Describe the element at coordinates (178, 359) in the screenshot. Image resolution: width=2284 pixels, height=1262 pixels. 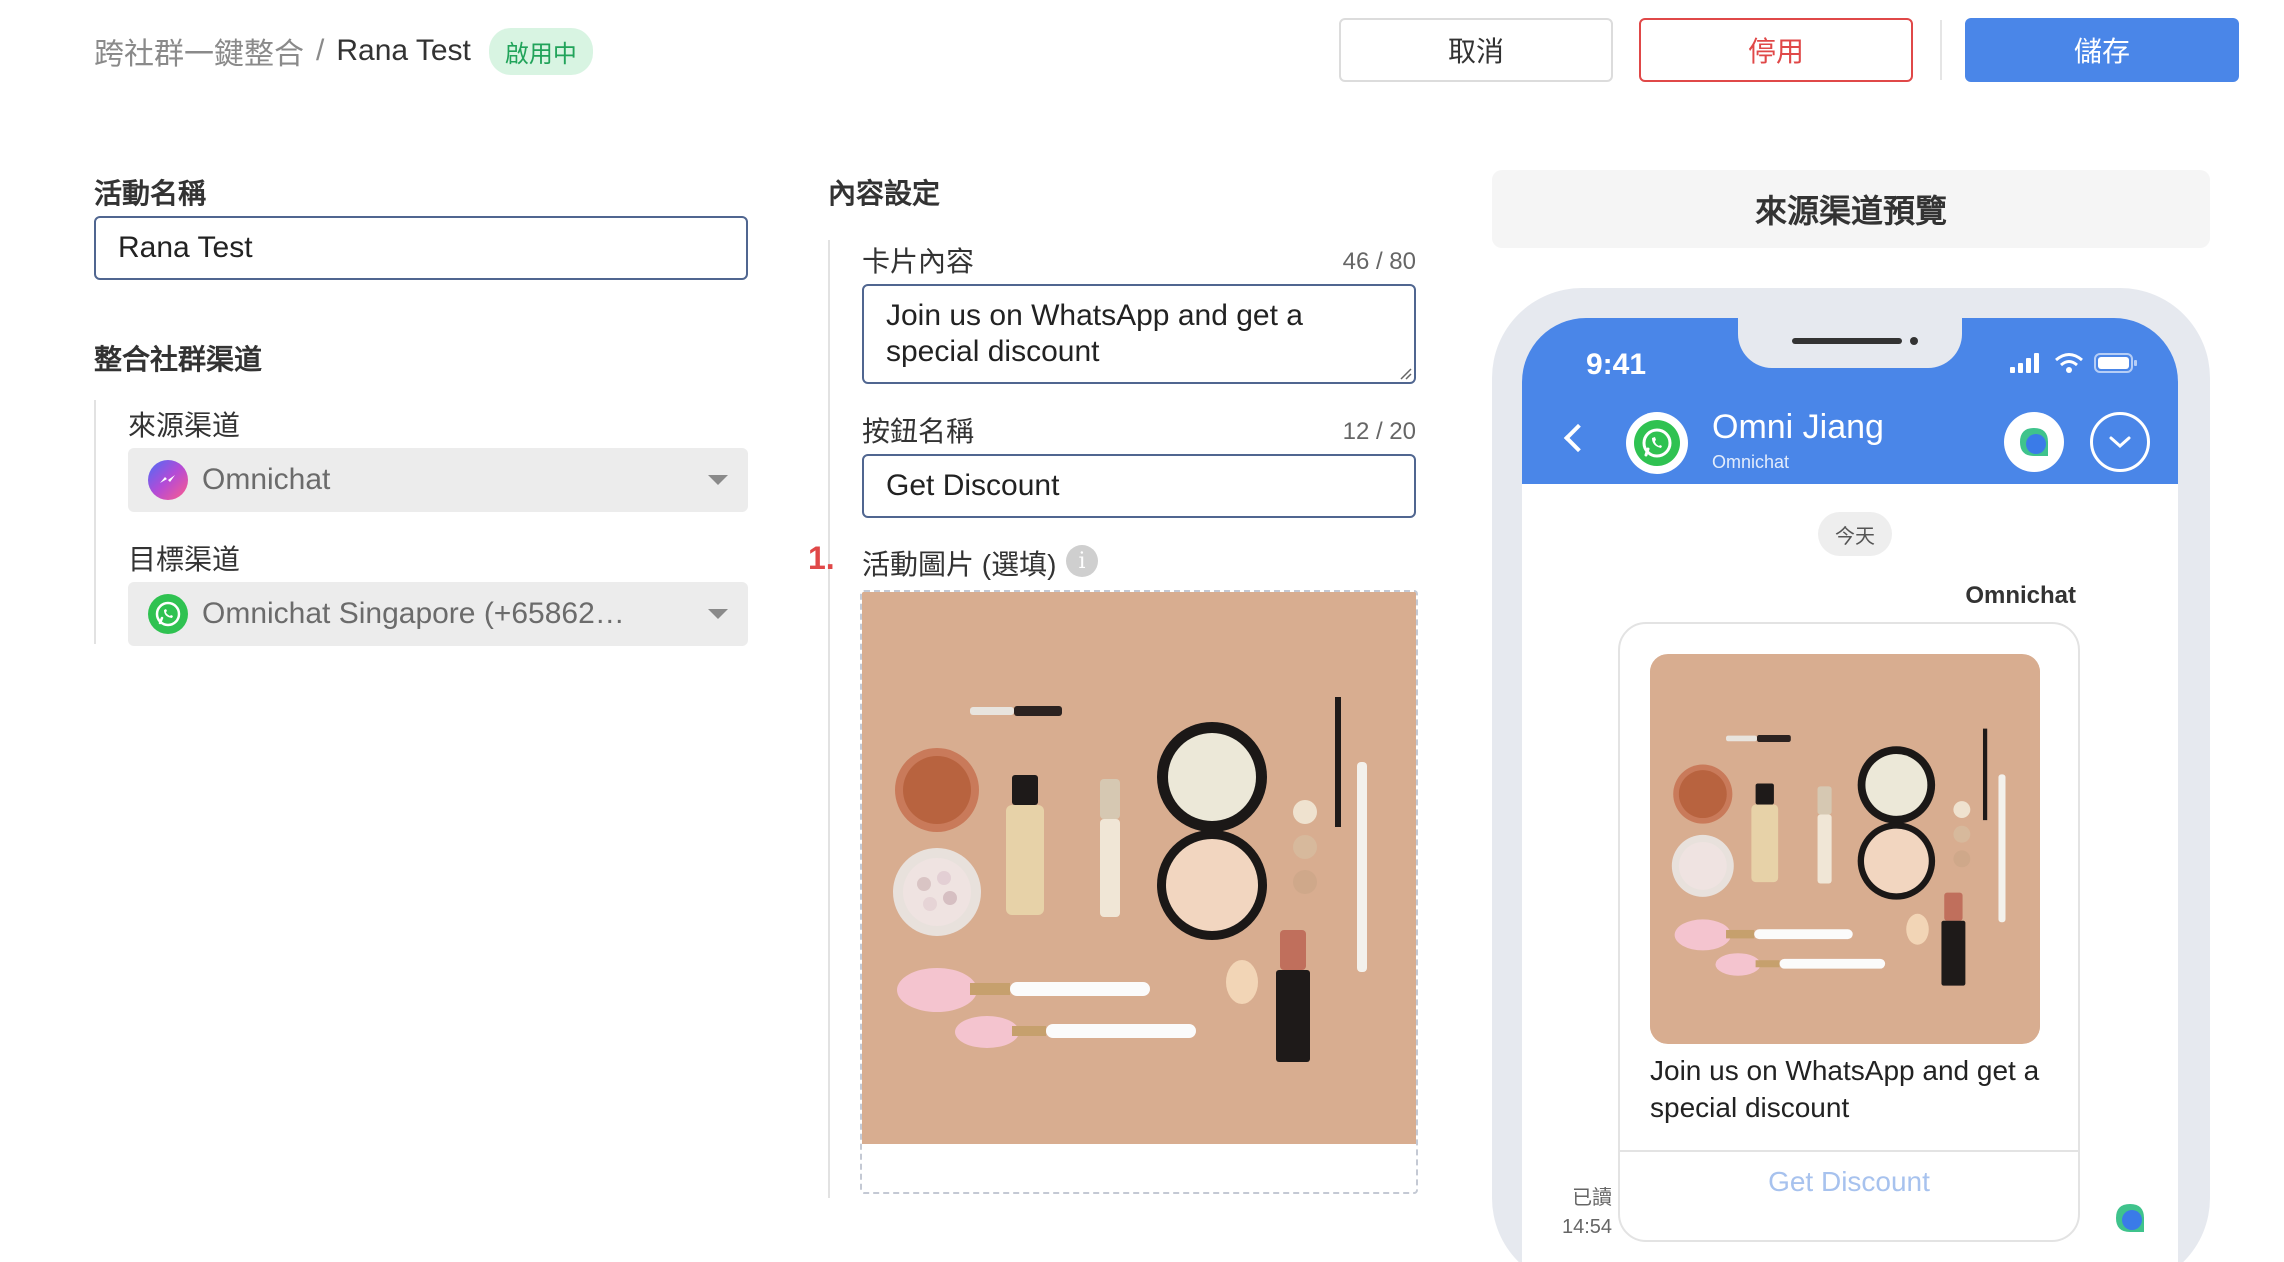
I see `channels-section-label: 整合社群渠道` at that location.